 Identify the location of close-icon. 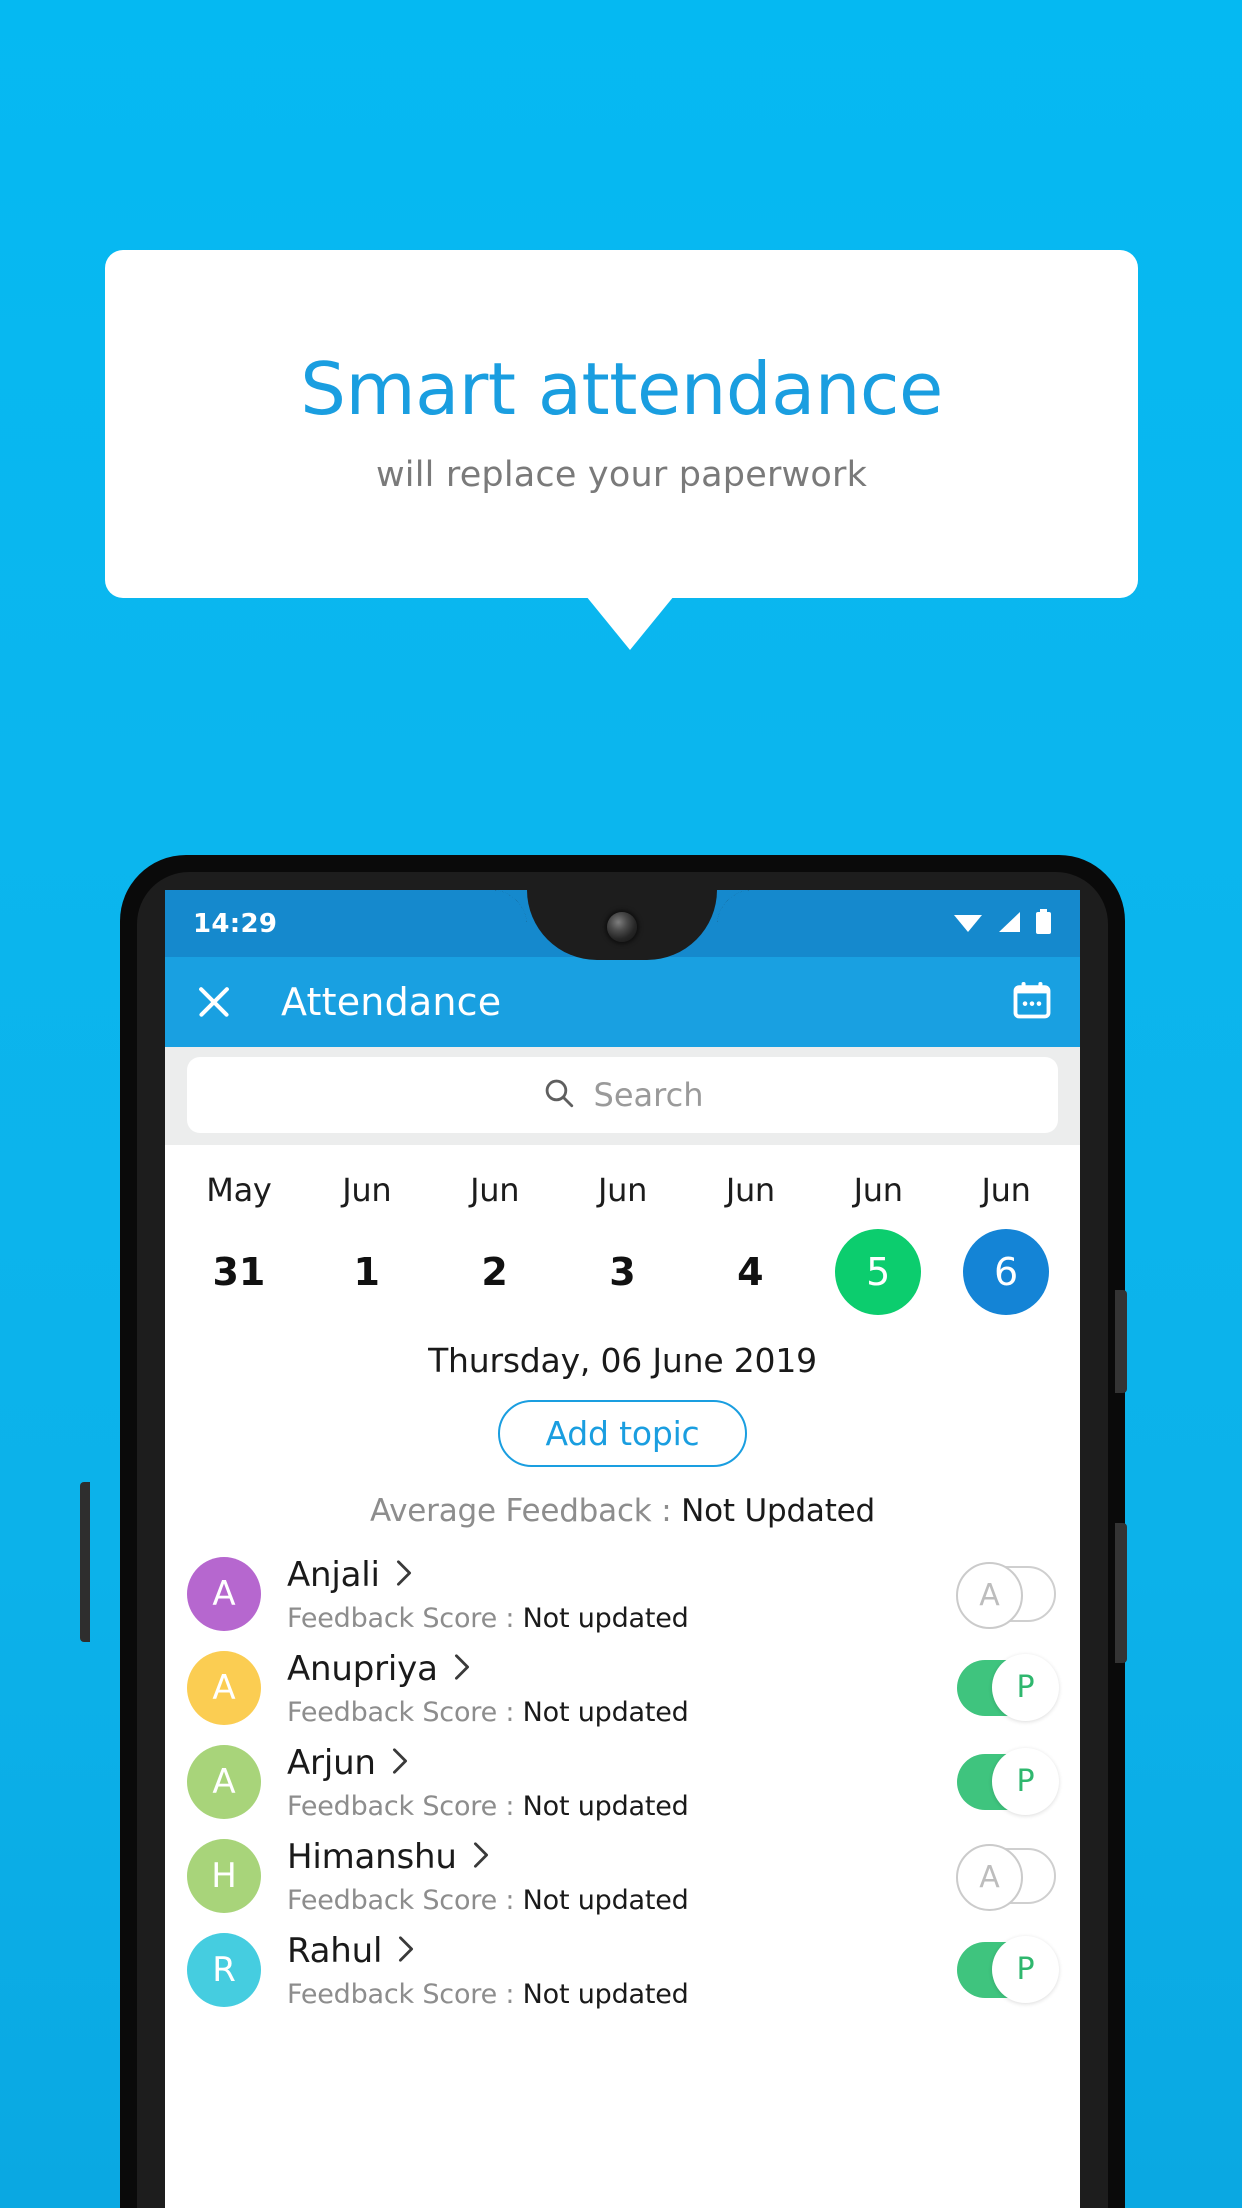
(214, 1002).